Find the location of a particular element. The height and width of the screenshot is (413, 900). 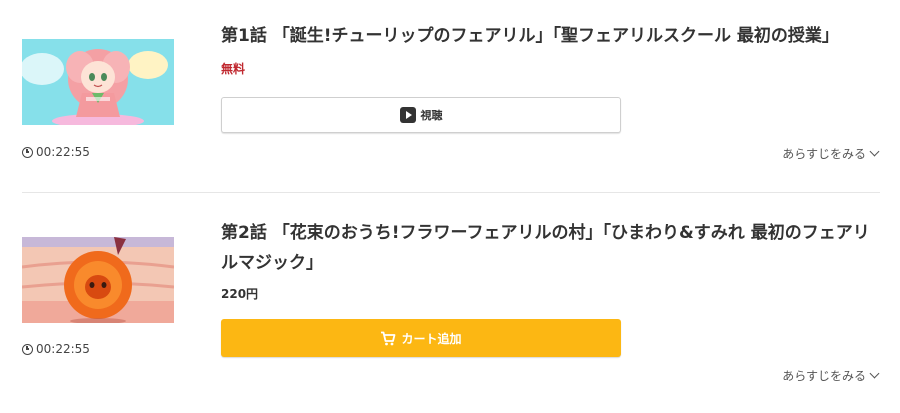

price-label: 無料 is located at coordinates (233, 69).